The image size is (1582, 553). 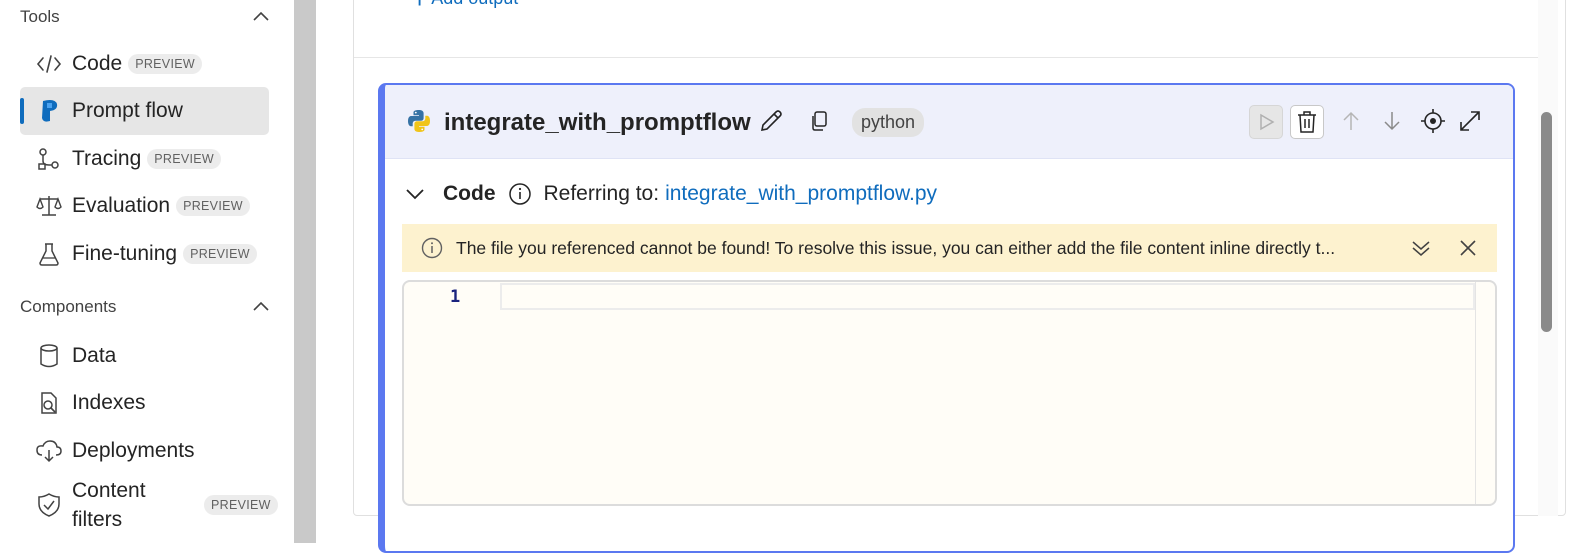 I want to click on sidebar-item-indexes: Indexes, so click(x=144, y=403).